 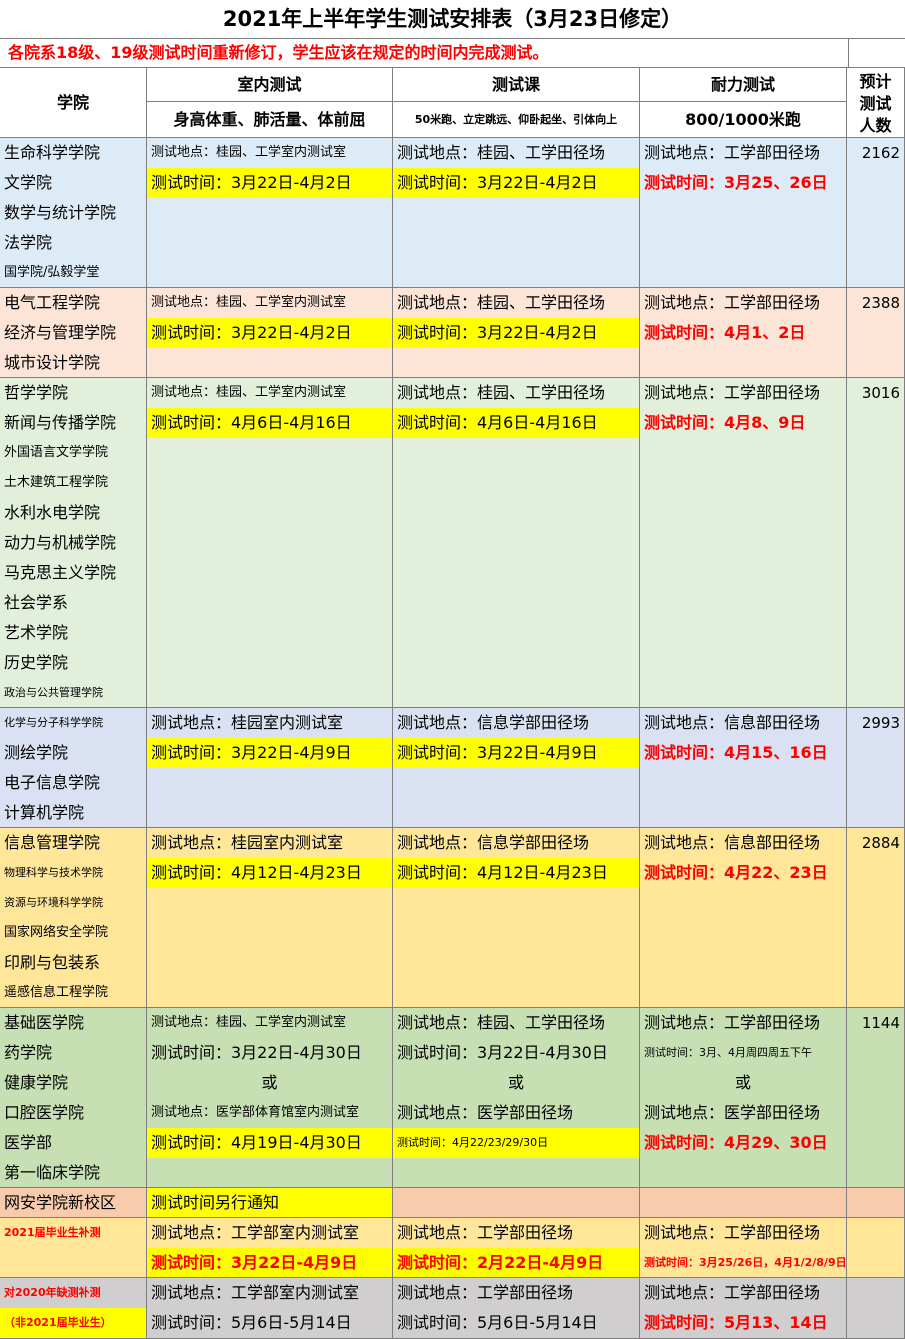 I want to click on row-7-endurance-cell, so click(x=743, y=1203).